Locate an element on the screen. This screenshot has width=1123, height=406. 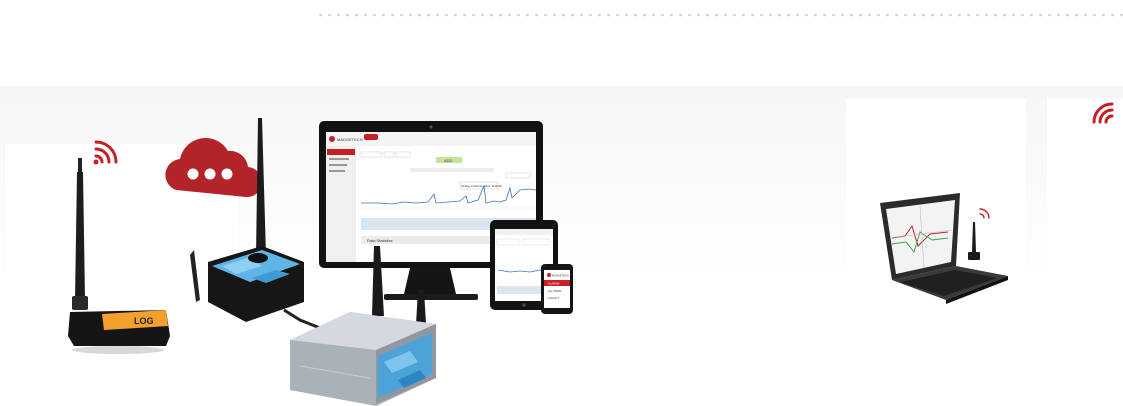
wifi-signal-icon is located at coordinates (105, 152).